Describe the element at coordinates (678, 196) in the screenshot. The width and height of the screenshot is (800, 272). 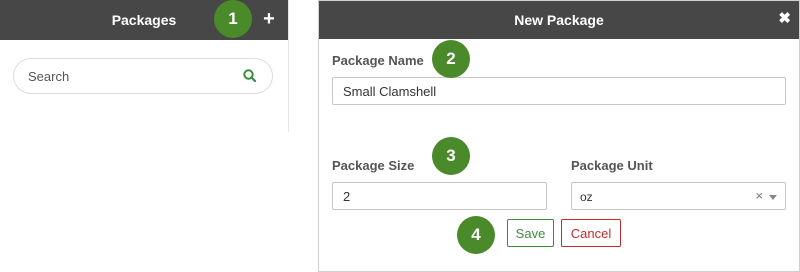
I see `package-unit-select: oz ×` at that location.